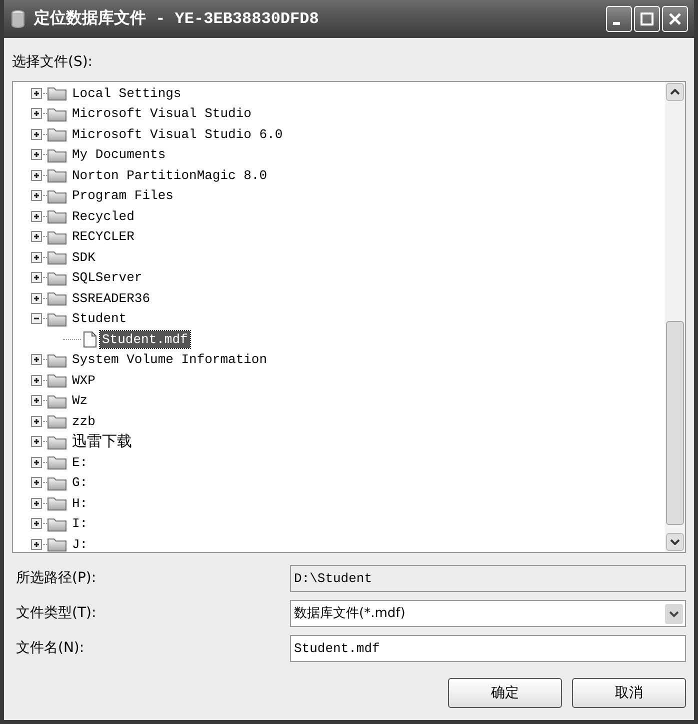  I want to click on tree-item: J:, so click(80, 544).